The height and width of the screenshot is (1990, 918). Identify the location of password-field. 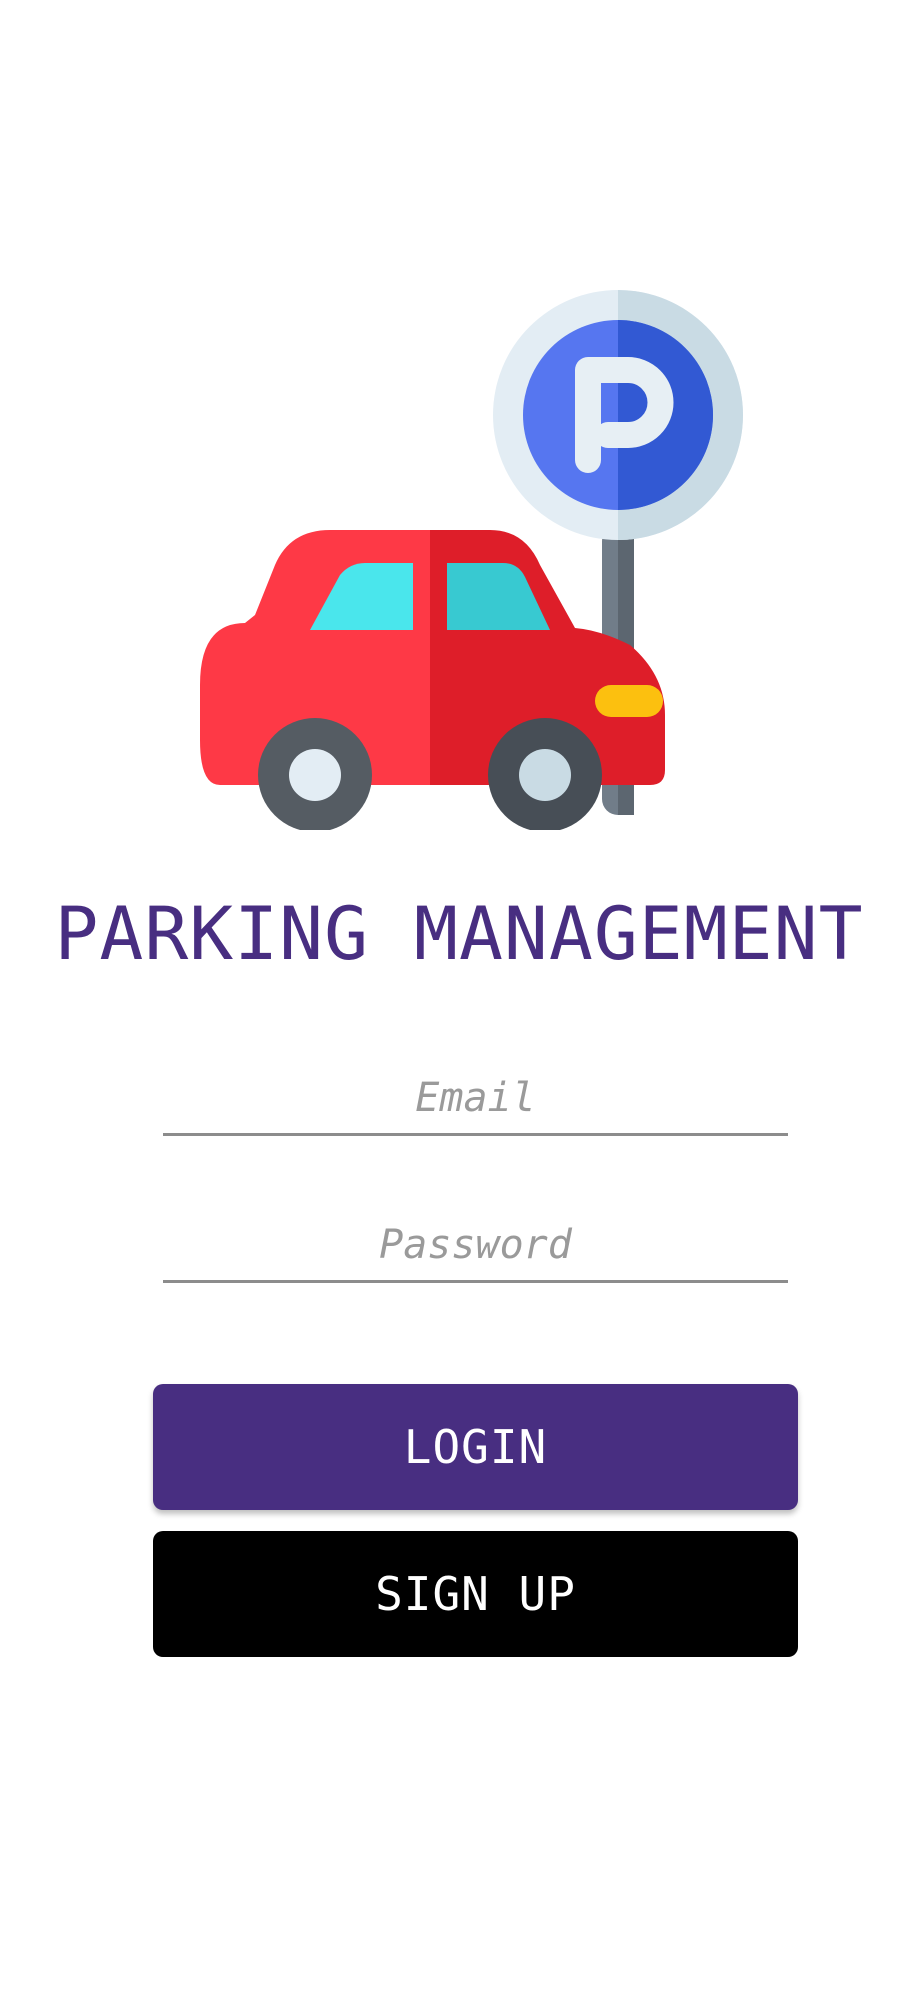
(475, 1245).